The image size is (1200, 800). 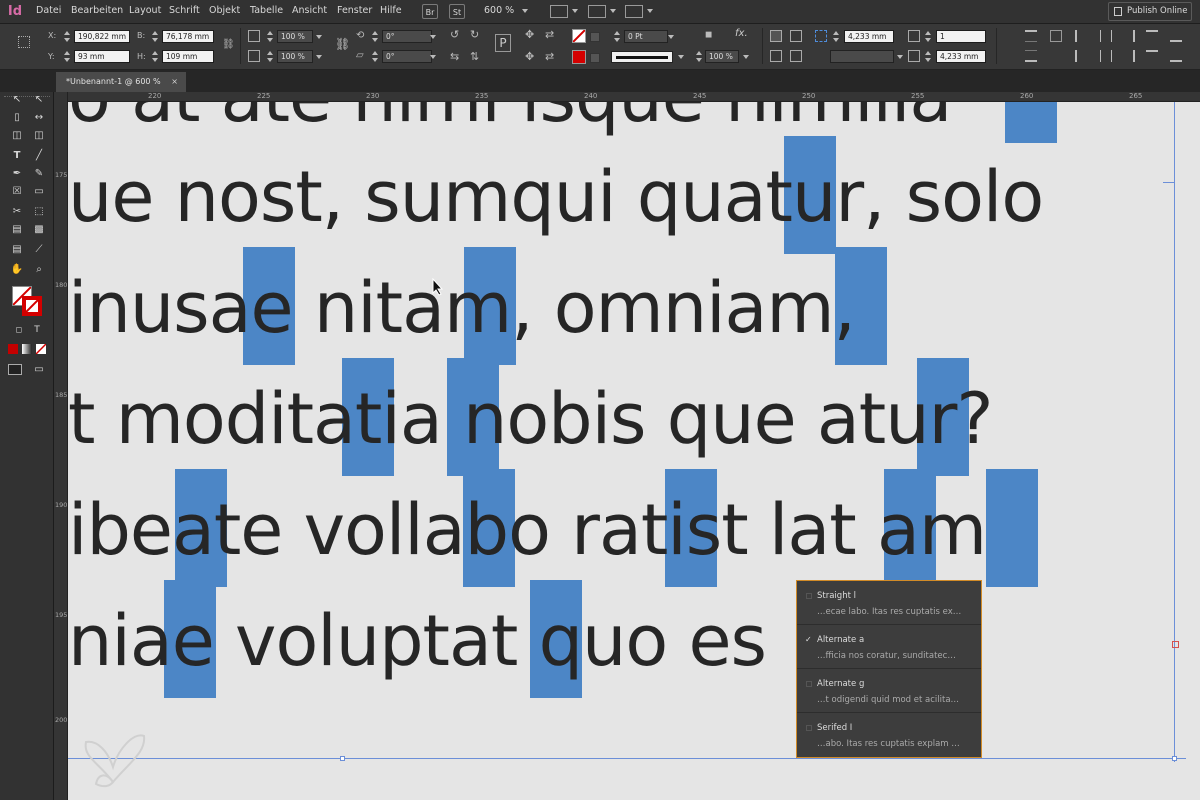 What do you see at coordinates (121, 82) in the screenshot?
I see `document-tab: *Unbenannt-1 @ 600 % ×` at bounding box center [121, 82].